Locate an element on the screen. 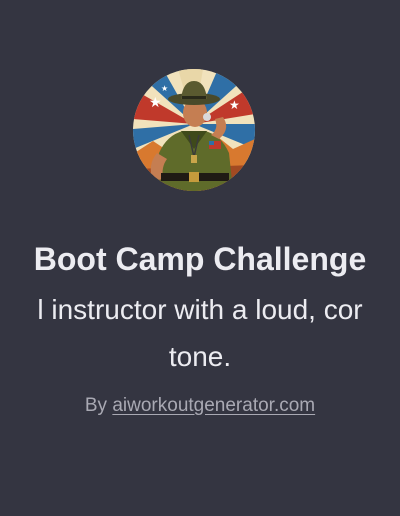 The image size is (400, 516). author-byline: By aiworkoutgenerator.com is located at coordinates (200, 406).